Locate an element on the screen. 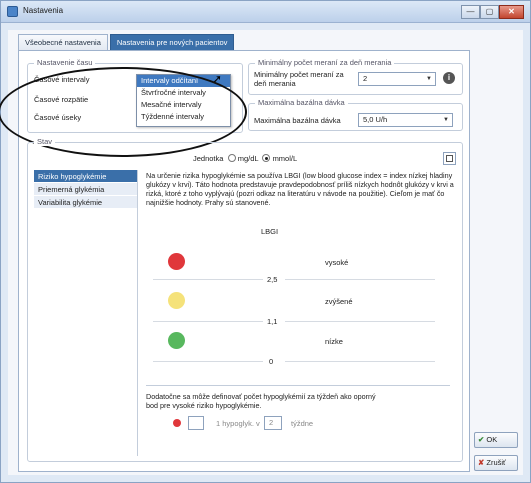 The height and width of the screenshot is (483, 531). weeks-value: 2 is located at coordinates (271, 422).